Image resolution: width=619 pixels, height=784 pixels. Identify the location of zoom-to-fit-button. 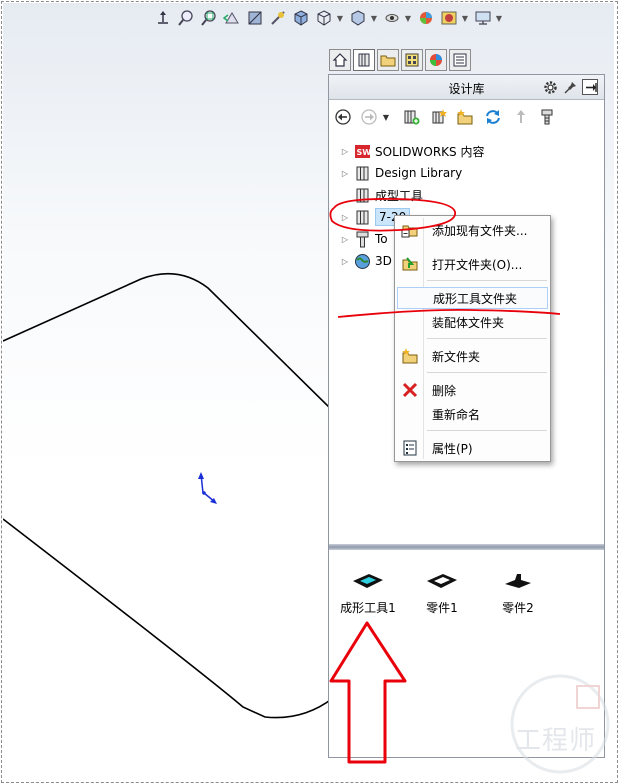
(185, 18).